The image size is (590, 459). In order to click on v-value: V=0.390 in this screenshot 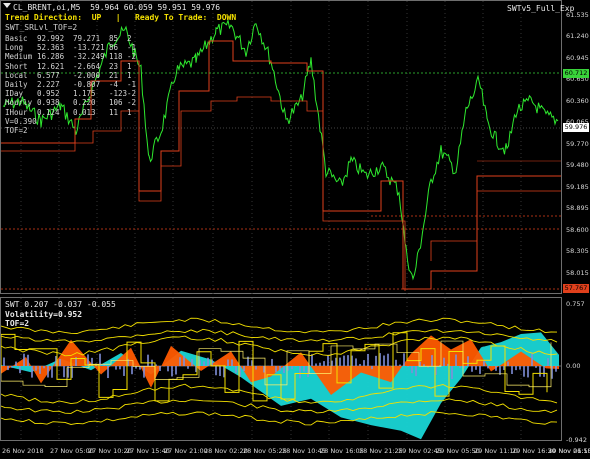, I will do `click(21, 121)`.